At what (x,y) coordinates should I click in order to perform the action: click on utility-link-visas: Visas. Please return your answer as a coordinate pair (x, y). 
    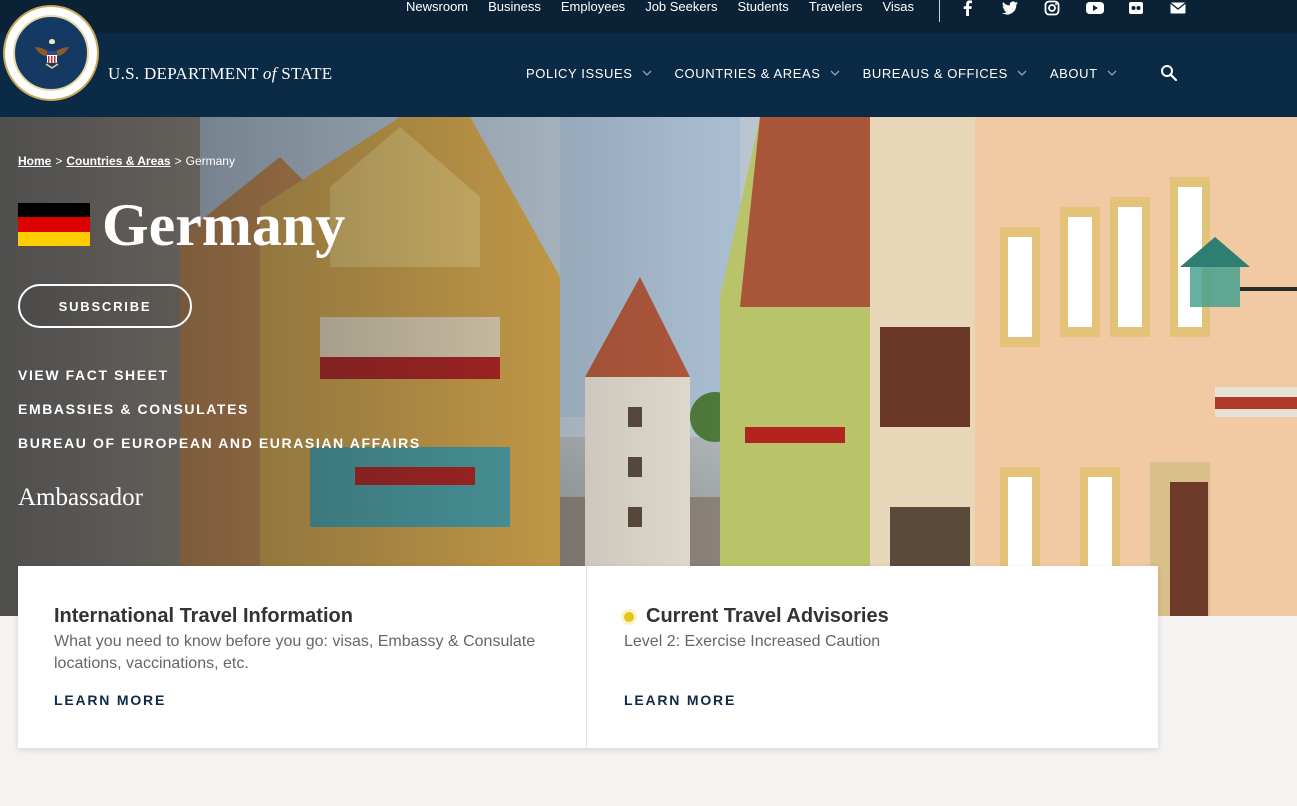
    Looking at the image, I should click on (898, 8).